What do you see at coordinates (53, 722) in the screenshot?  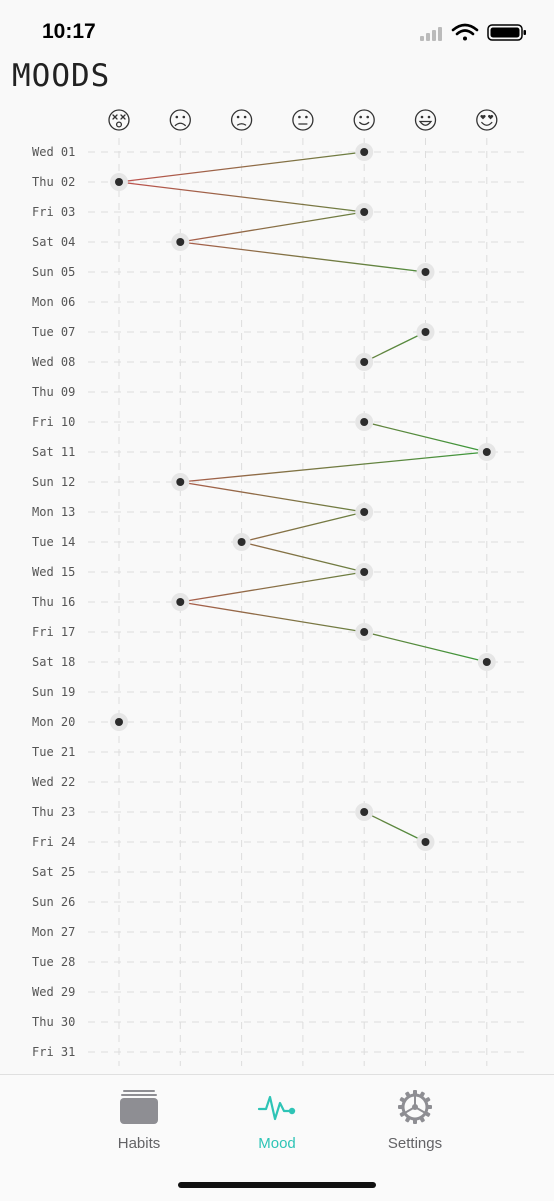 I see `day-label: Mon 20` at bounding box center [53, 722].